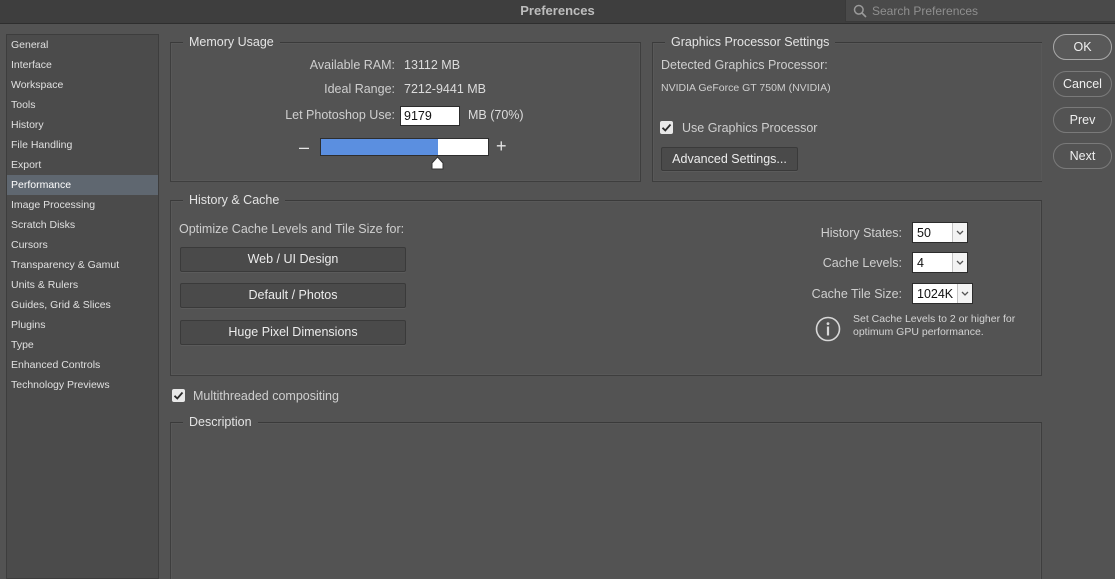 This screenshot has height=579, width=1115. I want to click on sidebar-item-tools: Tools, so click(82, 105).